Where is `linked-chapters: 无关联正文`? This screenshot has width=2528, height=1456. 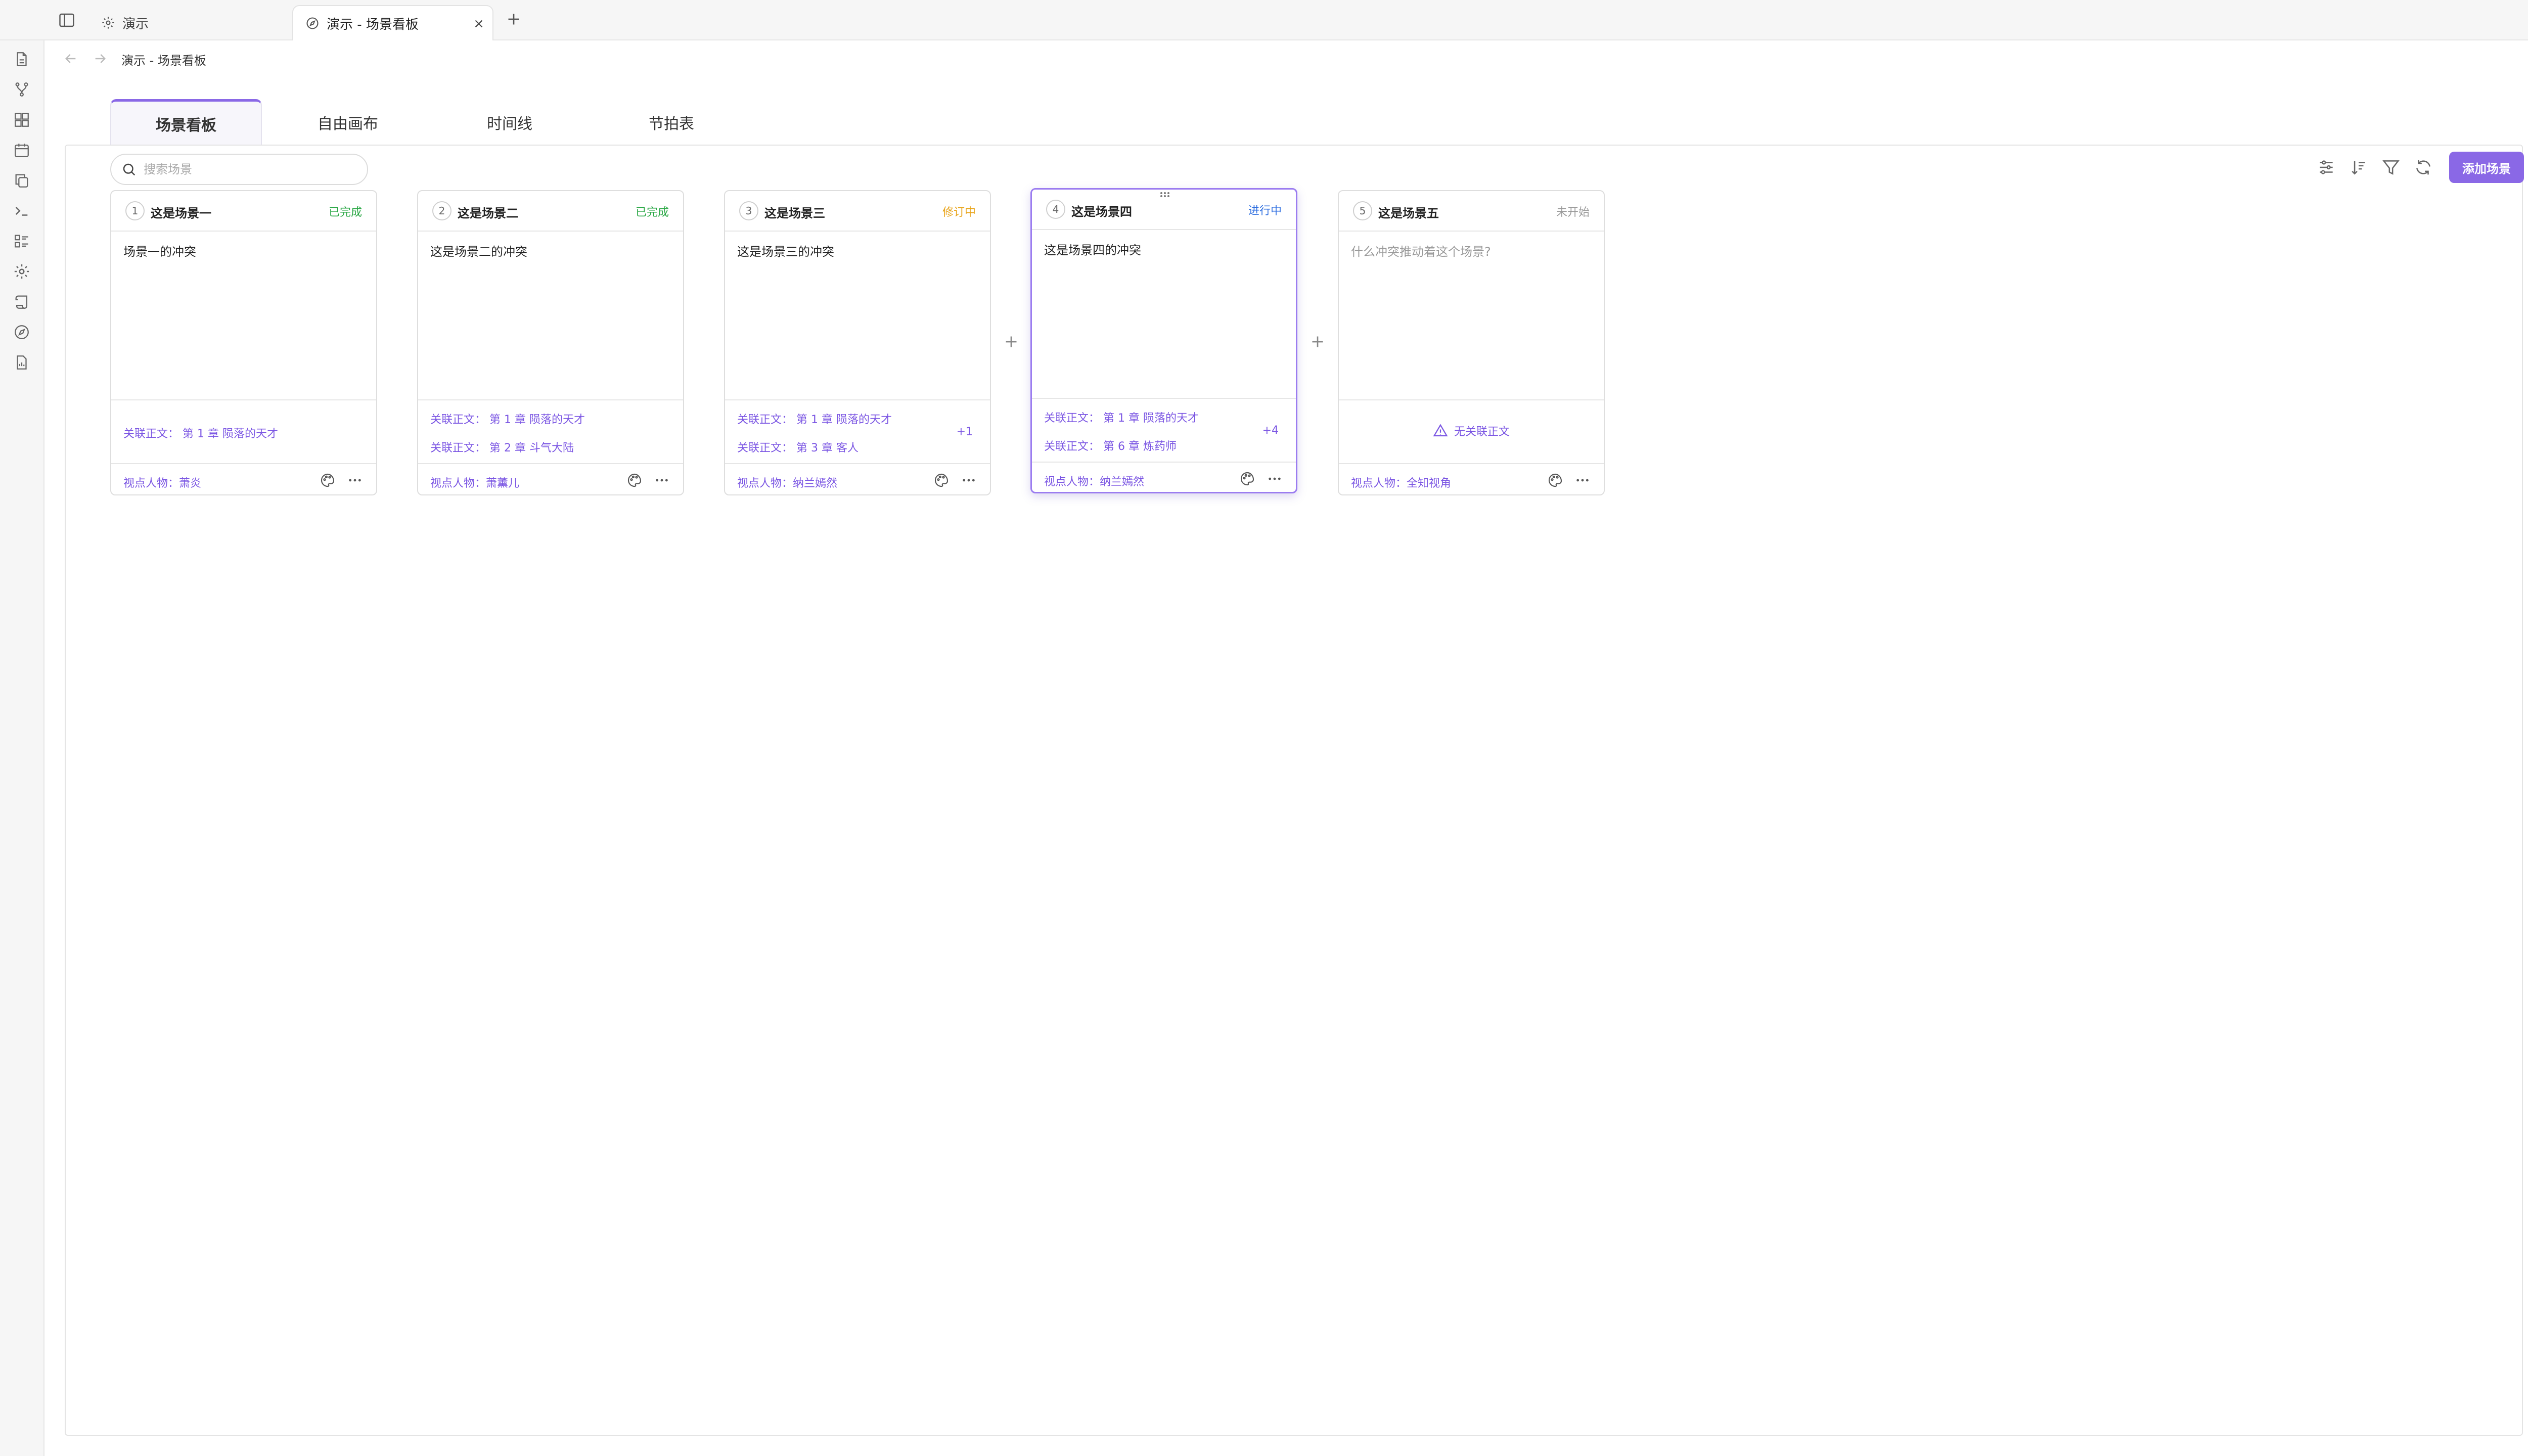 linked-chapters: 无关联正文 is located at coordinates (1472, 431).